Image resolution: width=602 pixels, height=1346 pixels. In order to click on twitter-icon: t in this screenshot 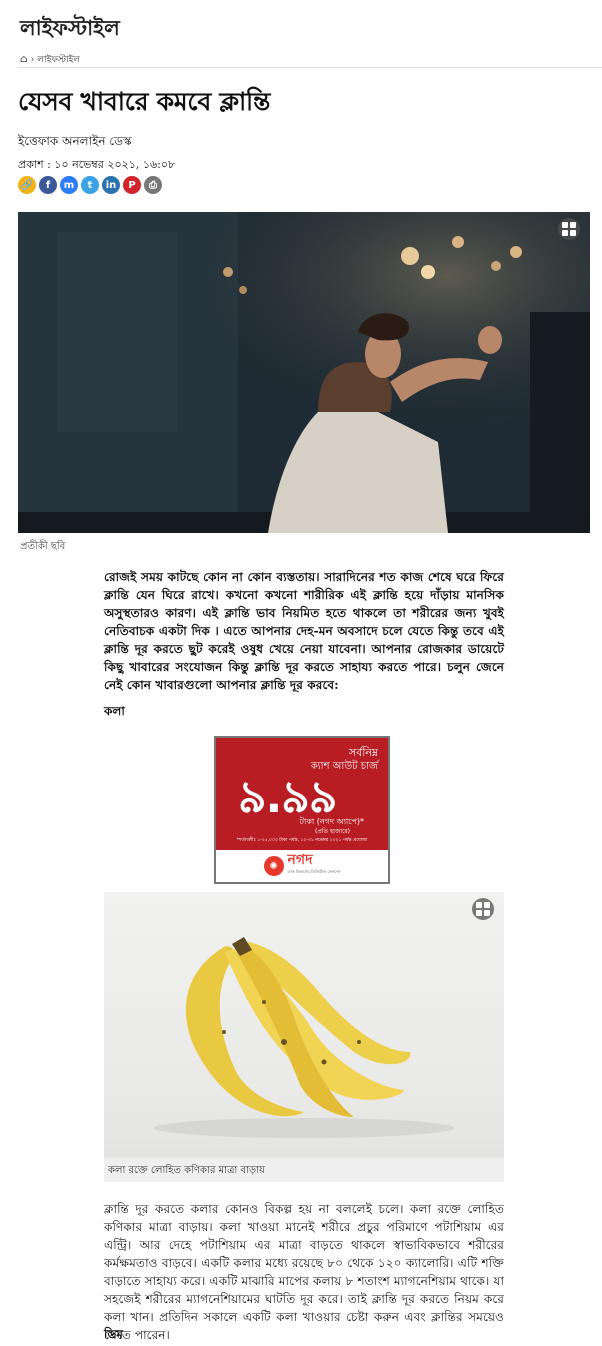, I will do `click(90, 185)`.